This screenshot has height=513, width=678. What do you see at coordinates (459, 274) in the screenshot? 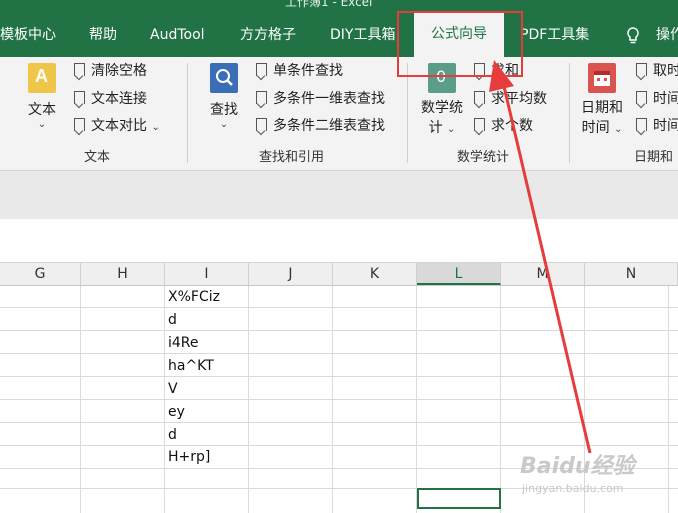
I see `column-header-l: L` at bounding box center [459, 274].